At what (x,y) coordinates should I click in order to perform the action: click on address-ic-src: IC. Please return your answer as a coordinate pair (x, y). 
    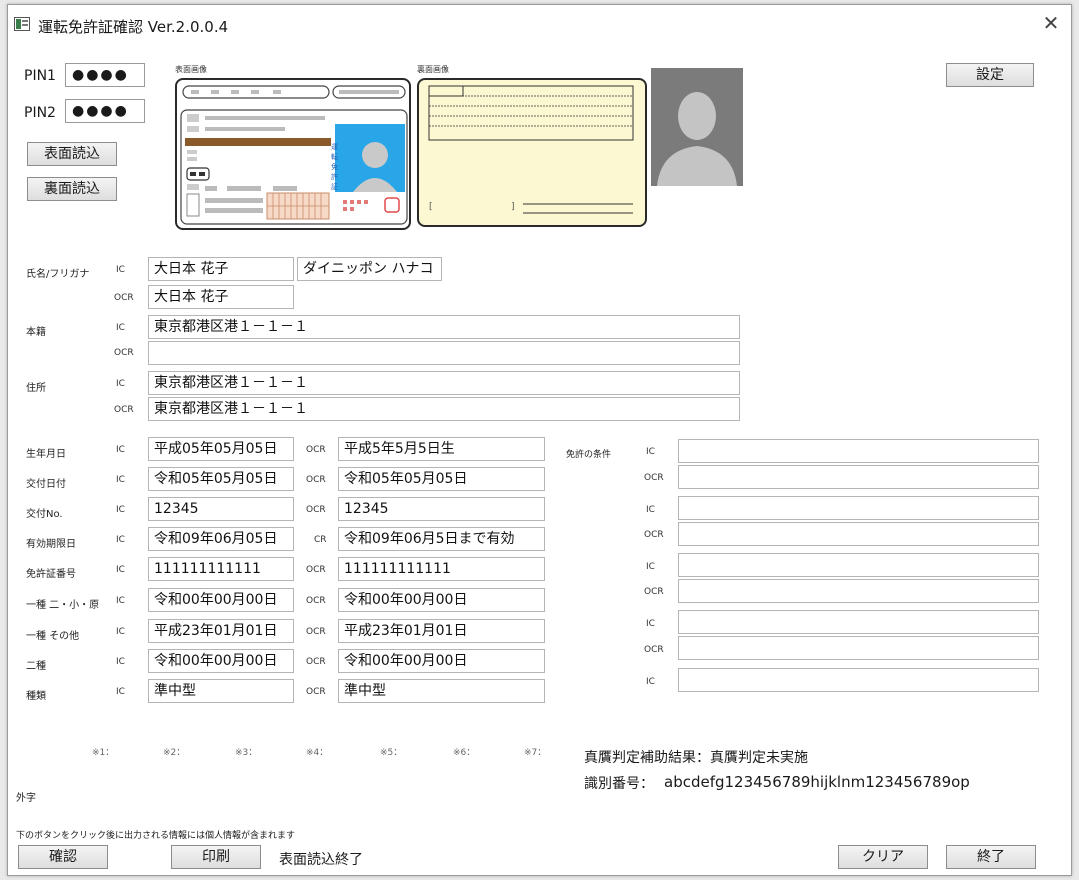
    Looking at the image, I should click on (120, 384).